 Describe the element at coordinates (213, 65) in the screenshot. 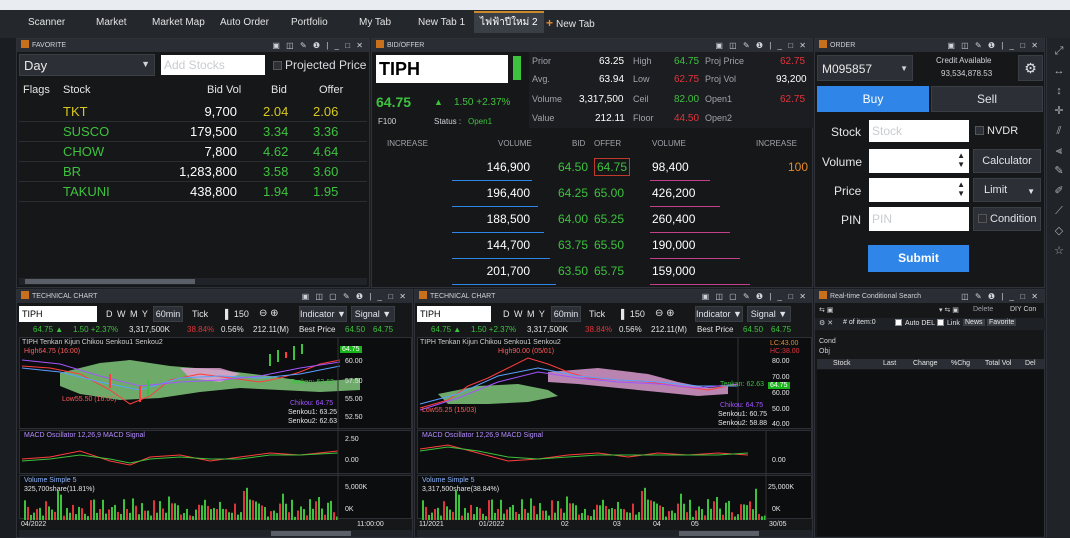

I see `add-stocks-input: Add Stocks` at that location.